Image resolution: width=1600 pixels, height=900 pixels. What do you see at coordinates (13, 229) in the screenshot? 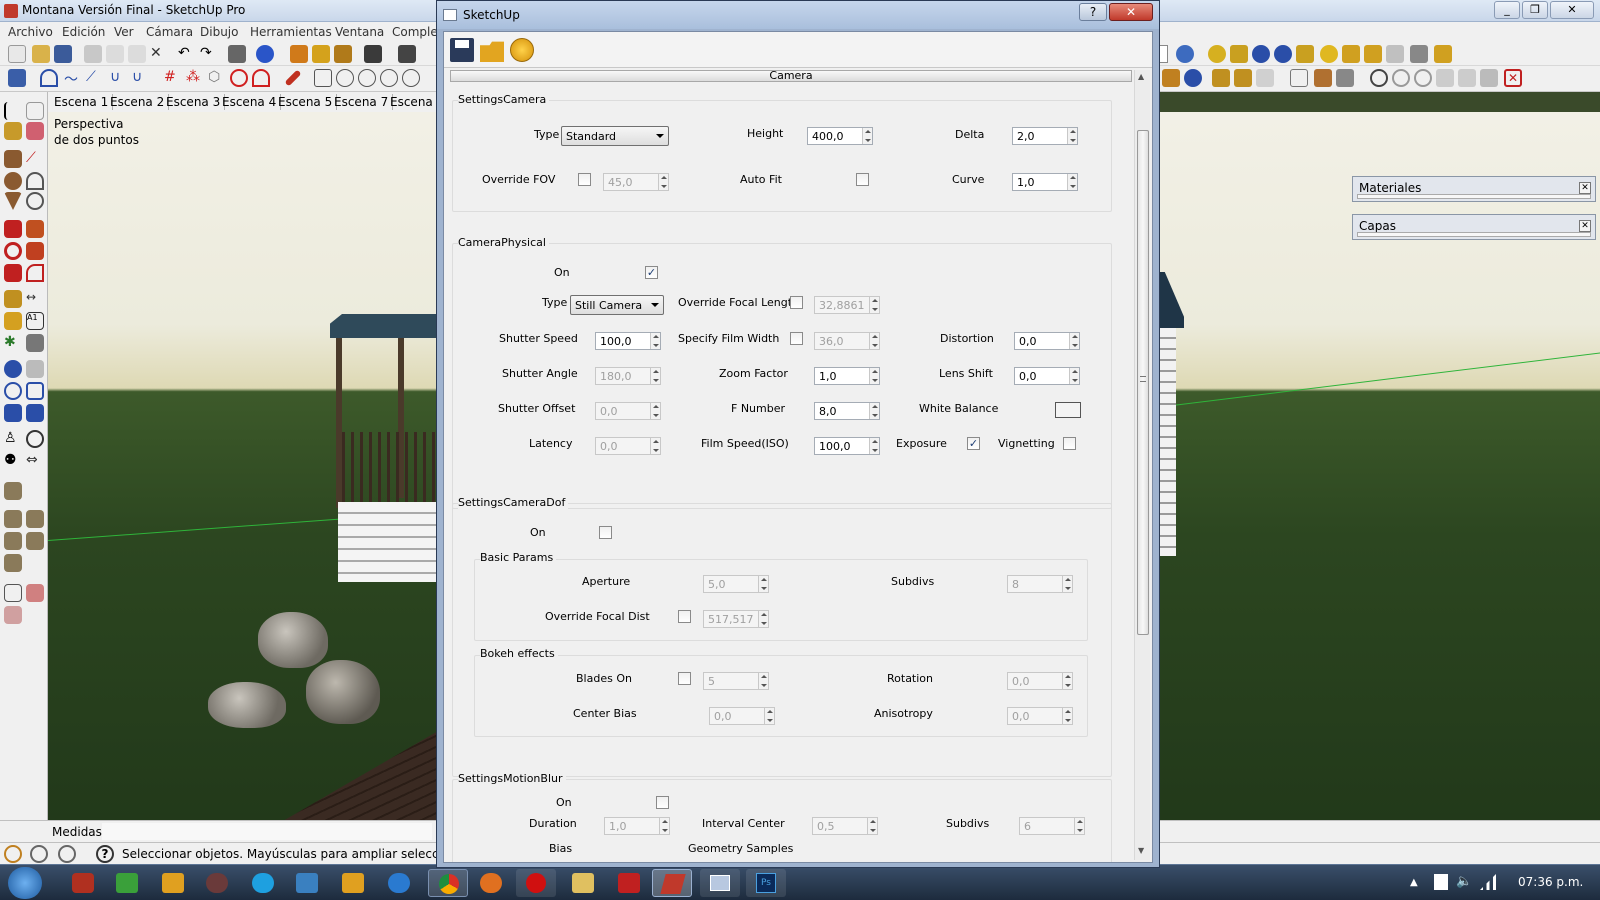
I see `move-icon` at bounding box center [13, 229].